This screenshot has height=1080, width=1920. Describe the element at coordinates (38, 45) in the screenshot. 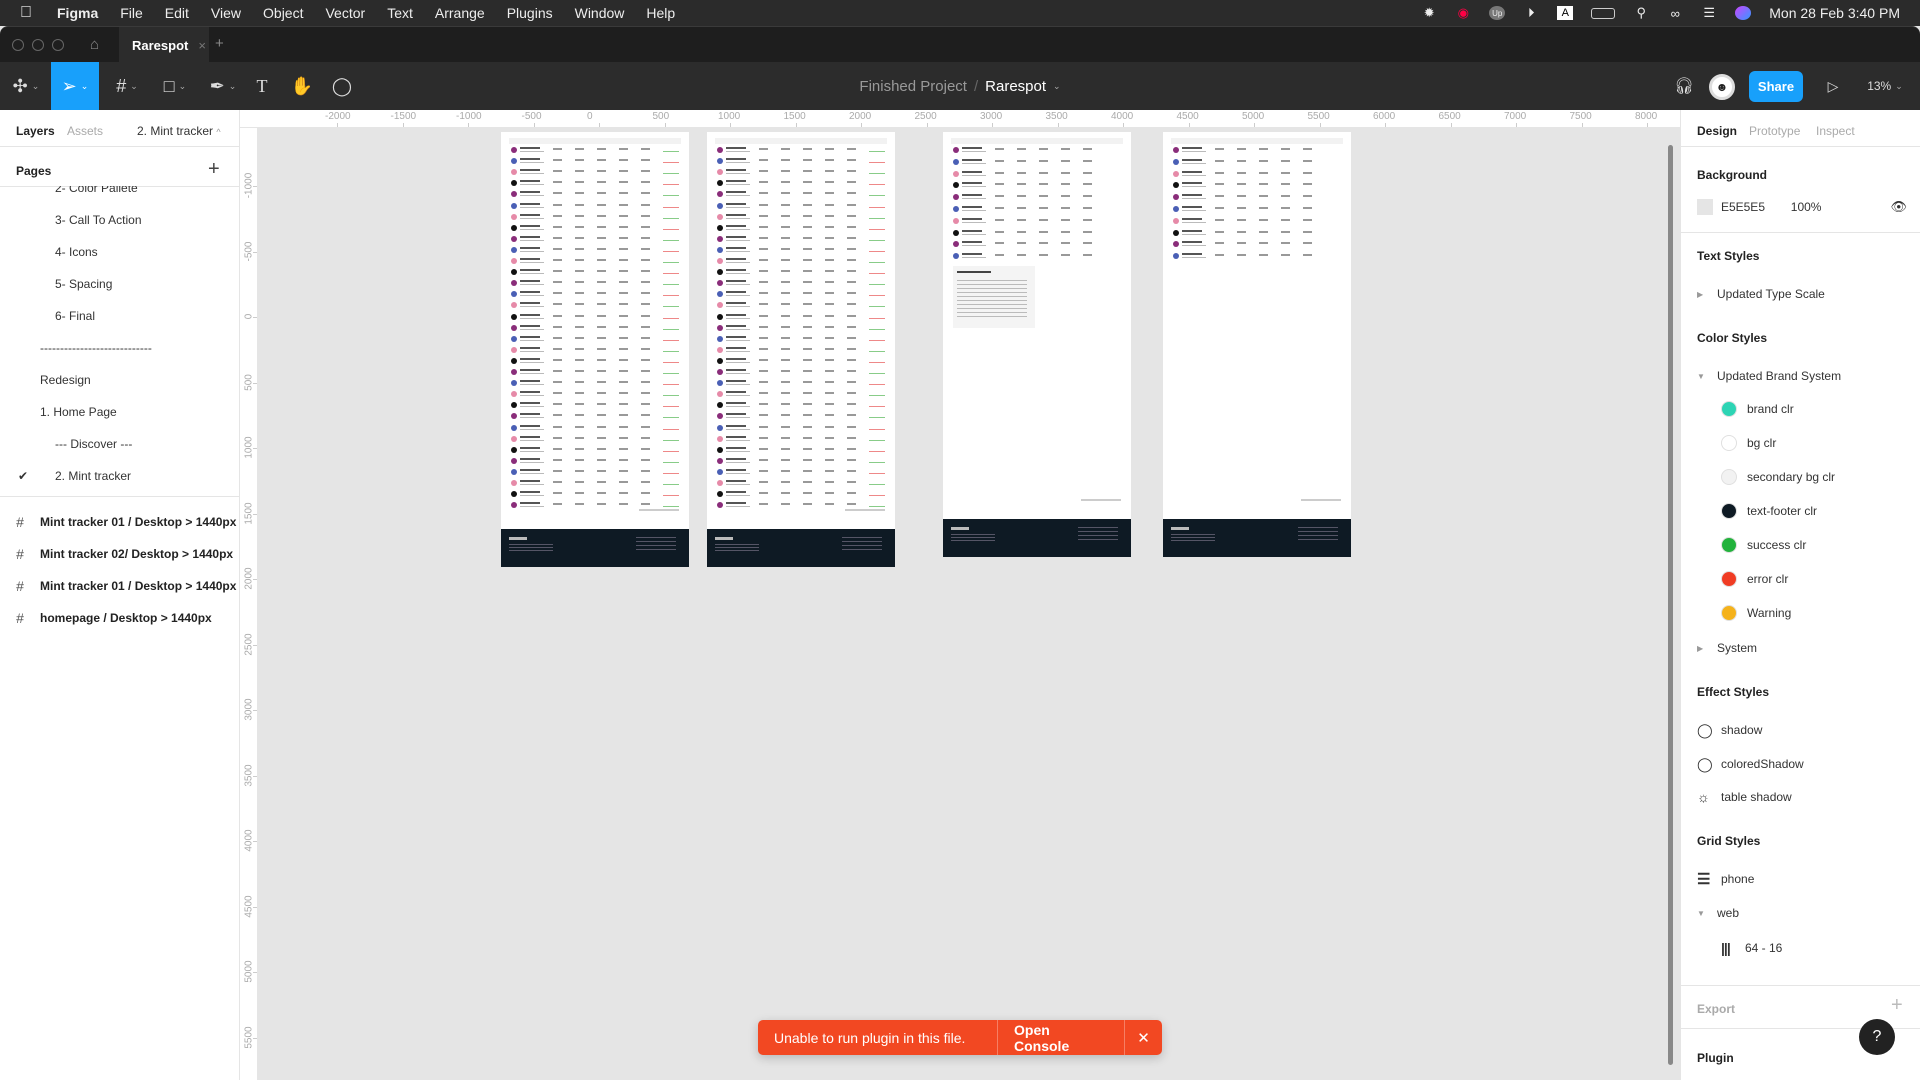

I see `minimize-window-button` at that location.